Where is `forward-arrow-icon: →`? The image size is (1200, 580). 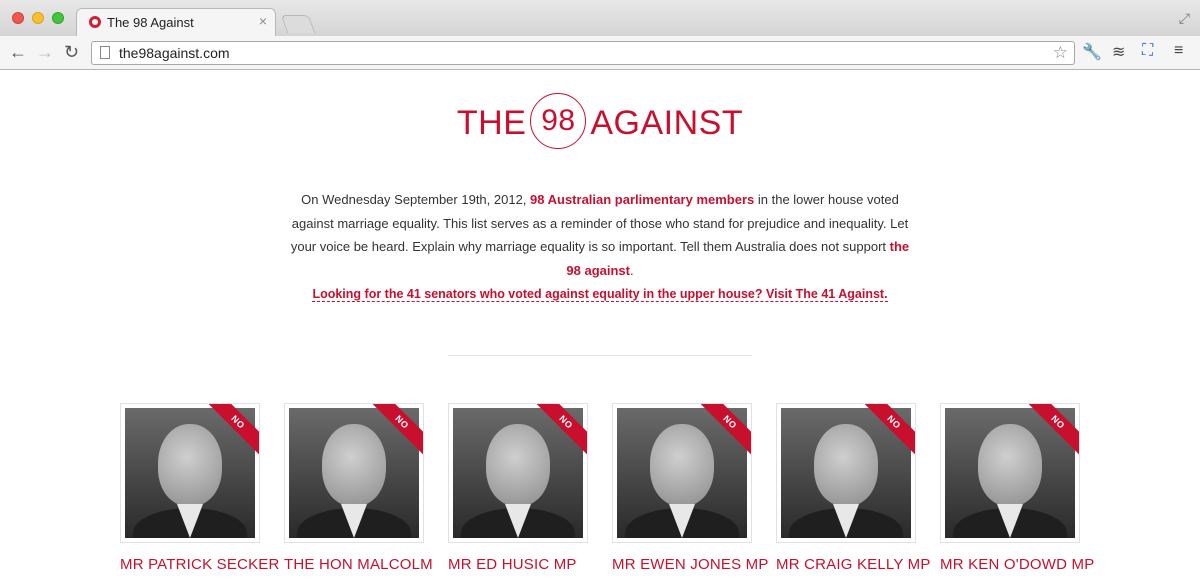 forward-arrow-icon: → is located at coordinates (45, 52).